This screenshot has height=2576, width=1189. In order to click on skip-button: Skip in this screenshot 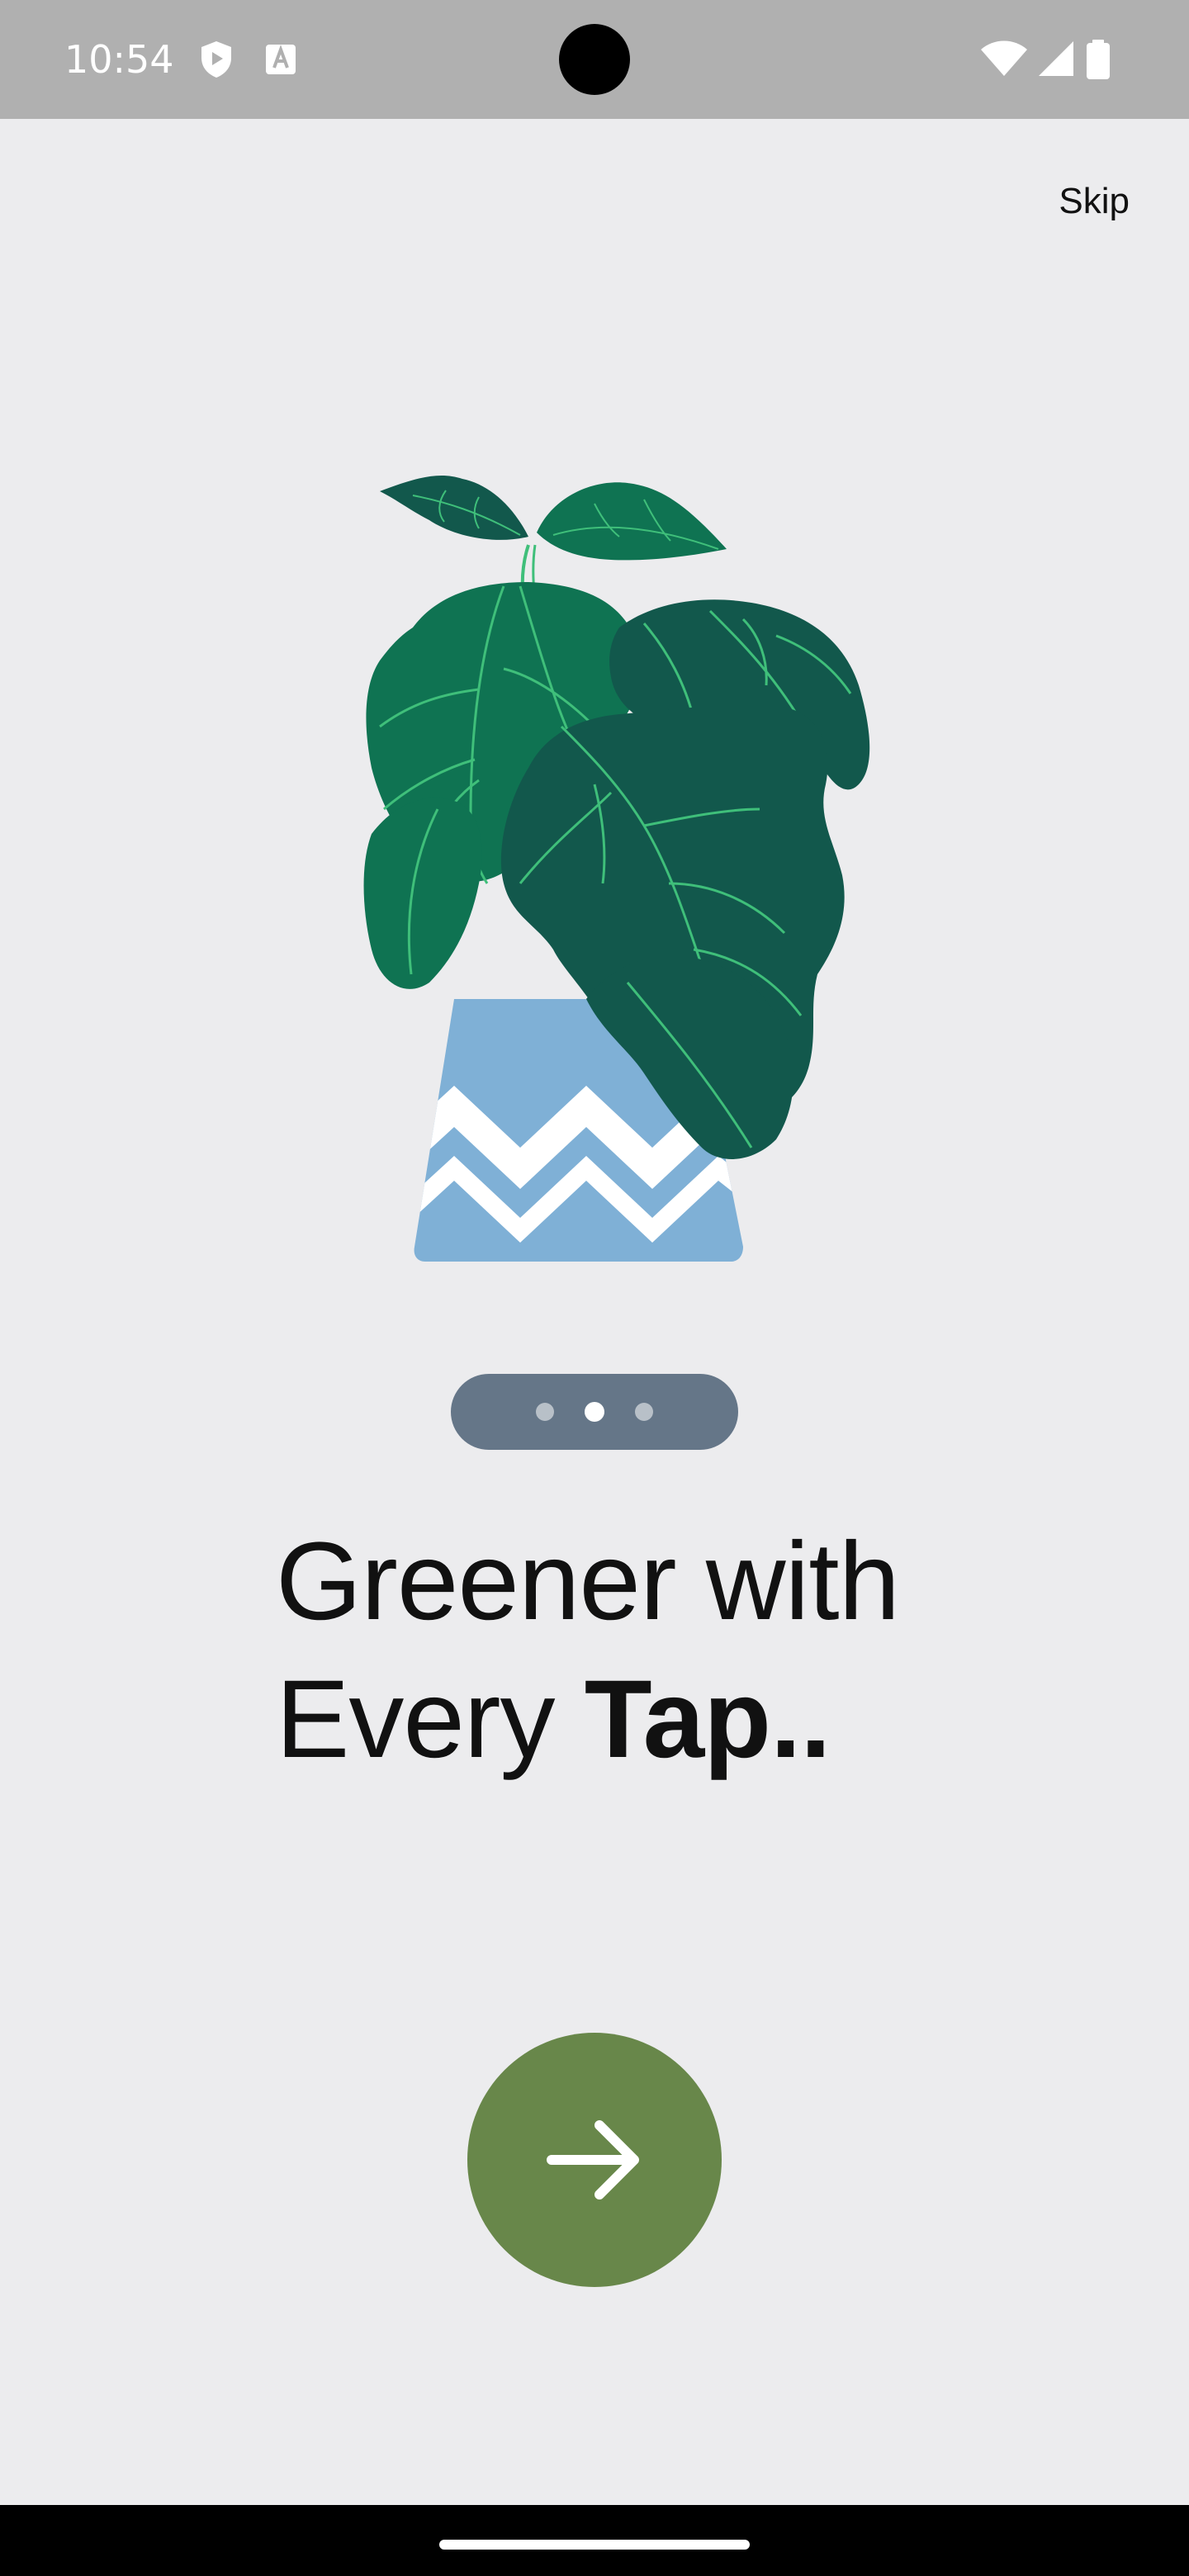, I will do `click(1094, 201)`.